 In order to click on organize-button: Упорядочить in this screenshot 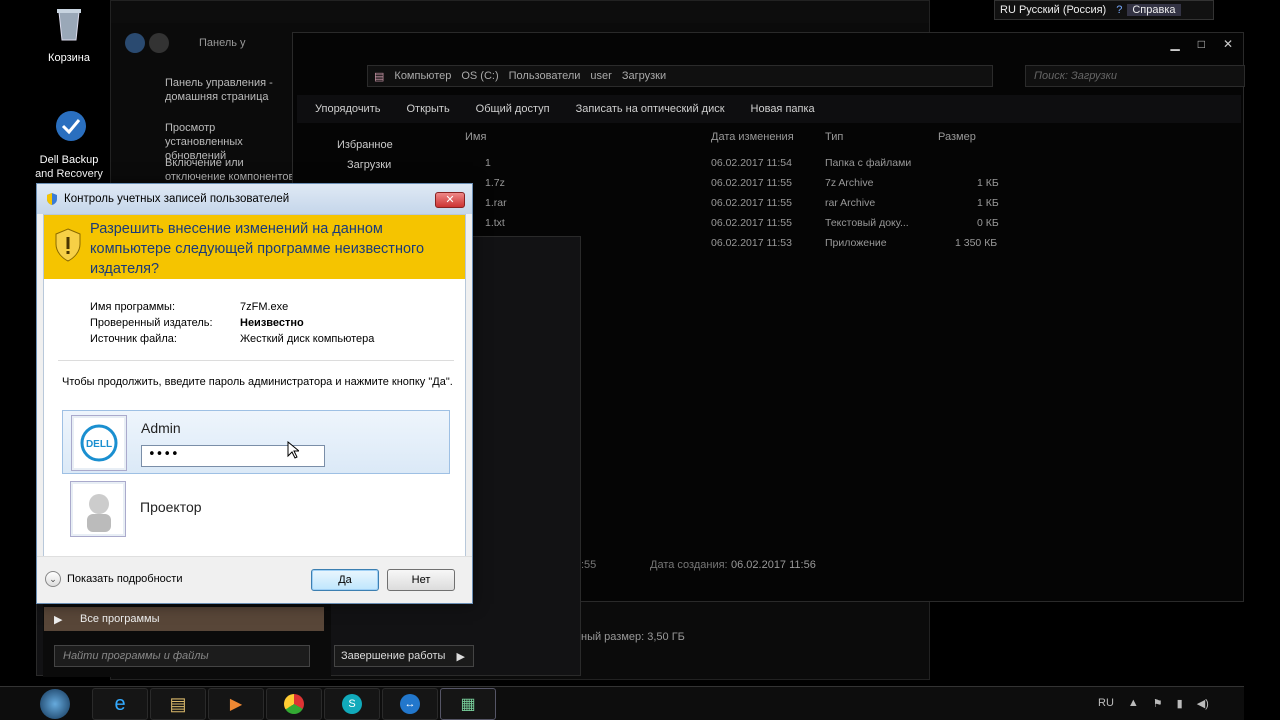, I will do `click(347, 109)`.